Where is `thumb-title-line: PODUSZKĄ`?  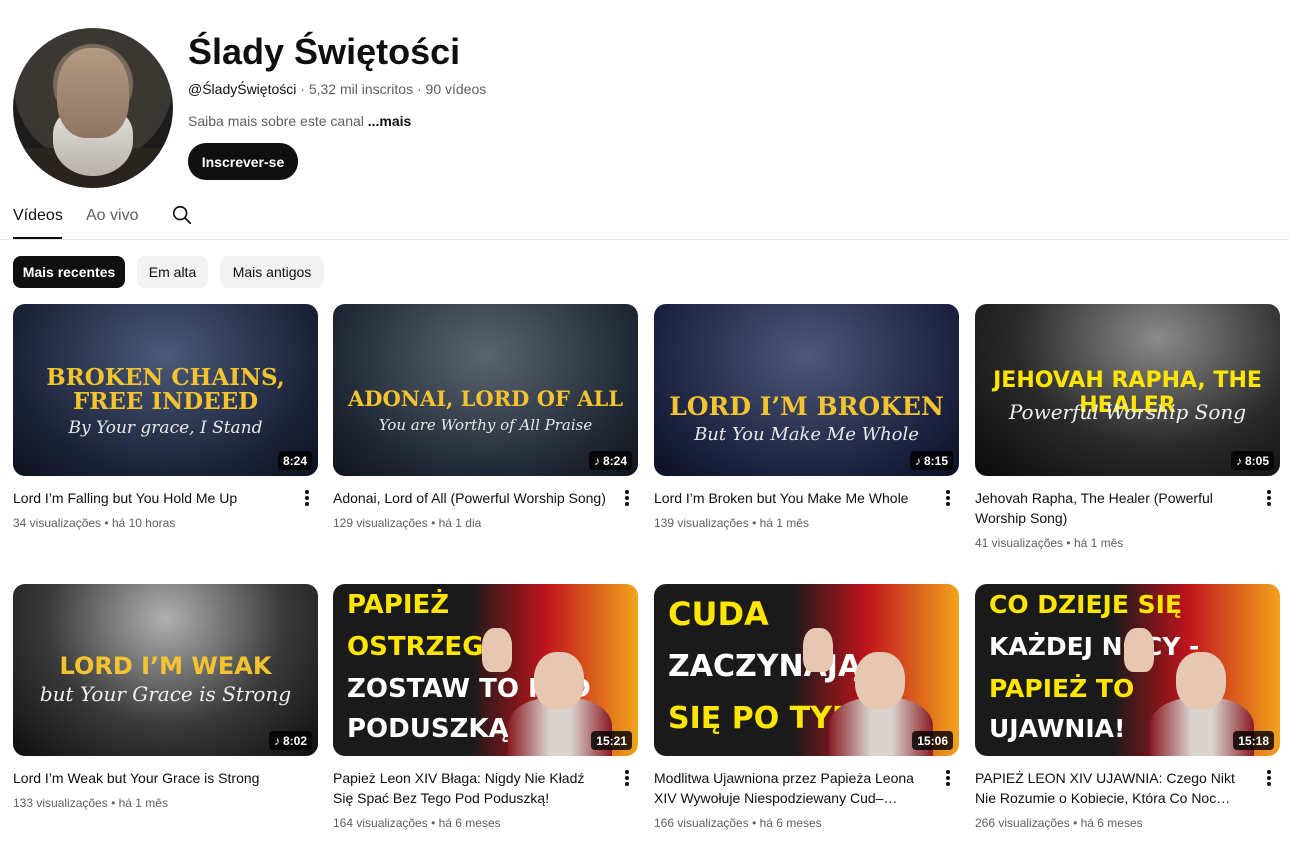 thumb-title-line: PODUSZKĄ is located at coordinates (428, 729).